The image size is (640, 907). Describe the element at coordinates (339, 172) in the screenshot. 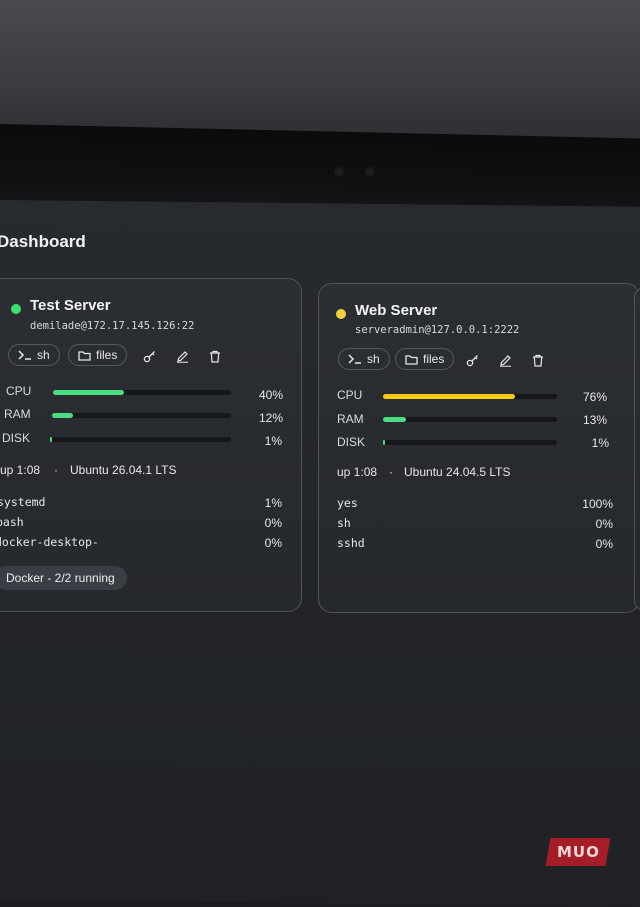

I see `camera-icon` at that location.